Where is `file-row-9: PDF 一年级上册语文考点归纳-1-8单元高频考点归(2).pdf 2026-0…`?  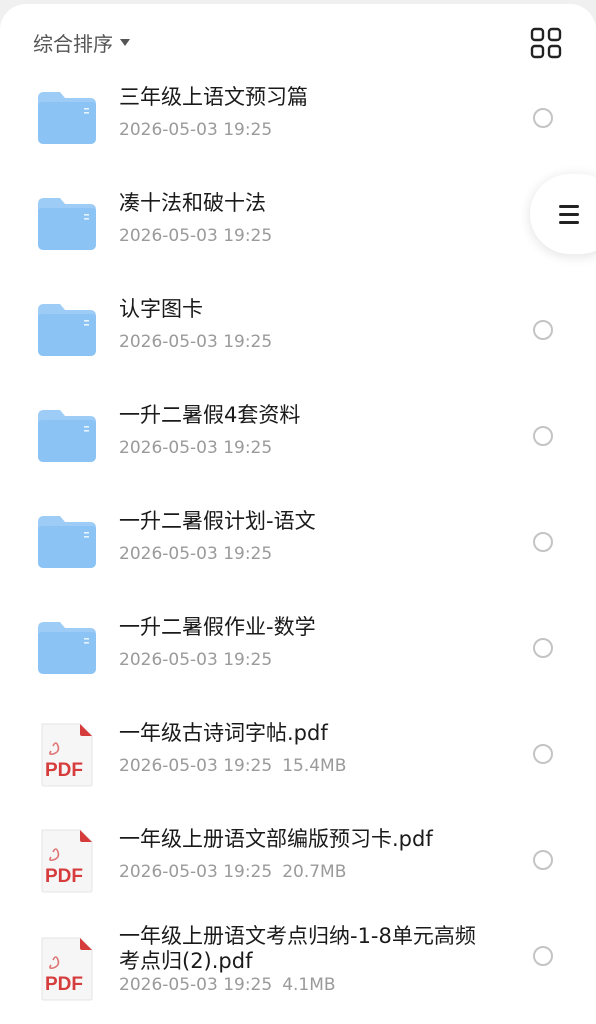
file-row-9: PDF 一年级上册语文考点归纳-1-8单元高频考点归(2).pdf 2026-0… is located at coordinates (298, 974).